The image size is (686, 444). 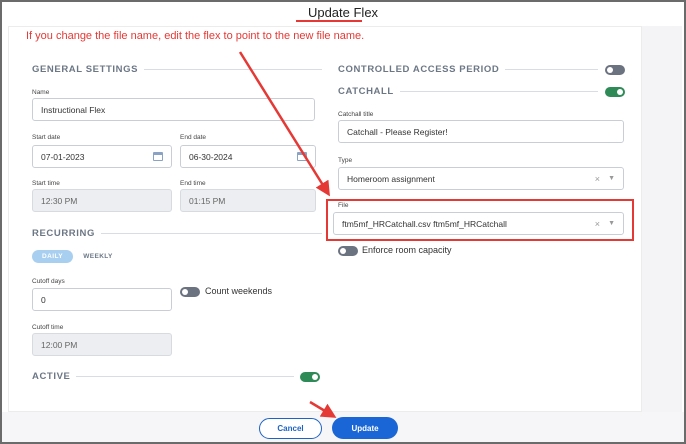 I want to click on start-time-value: 12:30 PM, so click(x=59, y=200).